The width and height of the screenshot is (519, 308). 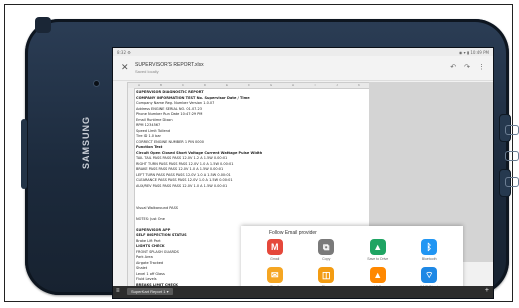 What do you see at coordinates (252, 136) in the screenshot?
I see `sheet-row: Tire ID 1.0 bar` at bounding box center [252, 136].